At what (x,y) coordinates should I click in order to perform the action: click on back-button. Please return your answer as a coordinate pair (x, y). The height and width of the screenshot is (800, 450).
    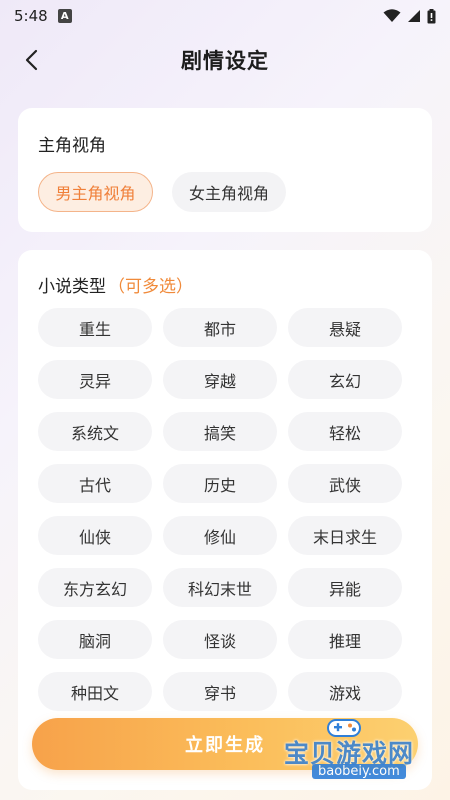
    Looking at the image, I should click on (32, 60).